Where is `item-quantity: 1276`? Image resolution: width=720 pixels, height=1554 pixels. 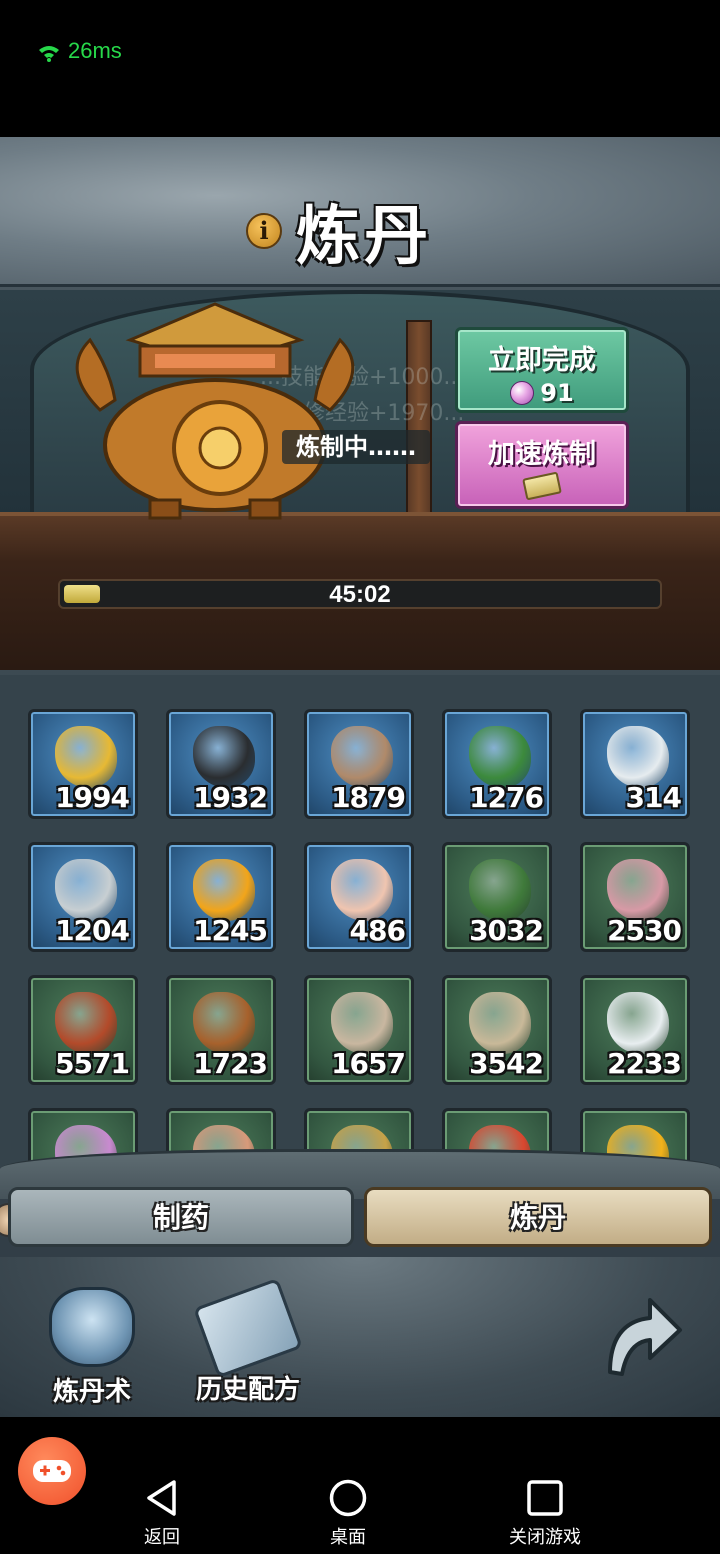 item-quantity: 1276 is located at coordinates (506, 797).